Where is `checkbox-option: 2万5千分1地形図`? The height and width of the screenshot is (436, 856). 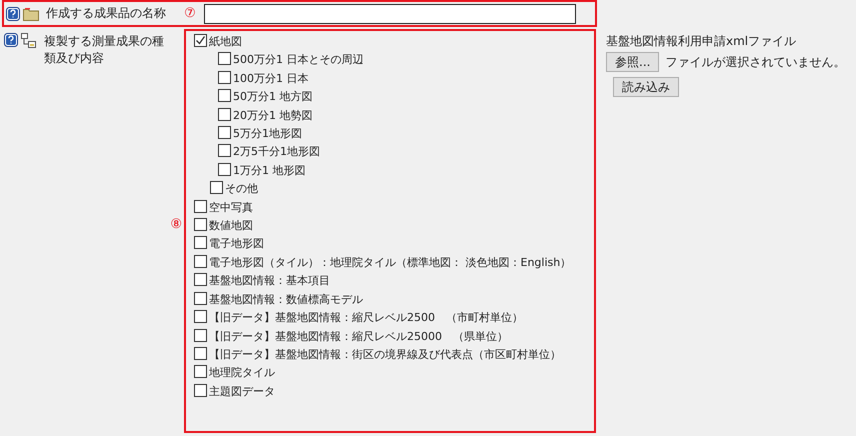 checkbox-option: 2万5千分1地形図 is located at coordinates (392, 152).